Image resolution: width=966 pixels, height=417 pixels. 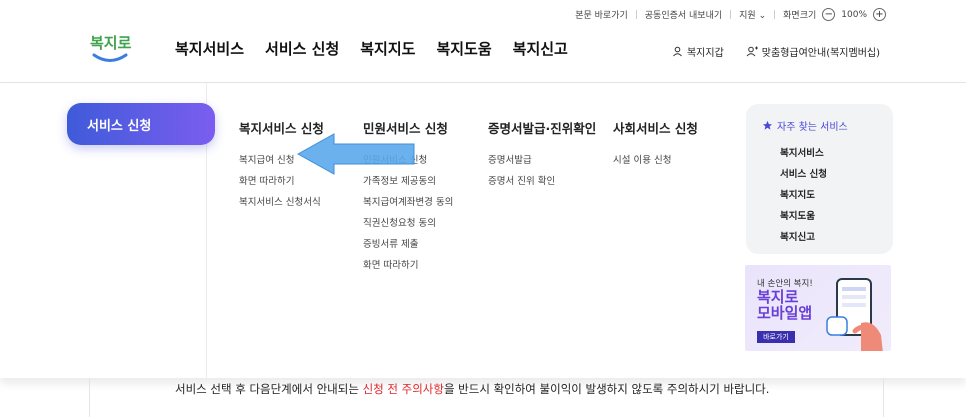 I want to click on user-icon, so click(x=677, y=51).